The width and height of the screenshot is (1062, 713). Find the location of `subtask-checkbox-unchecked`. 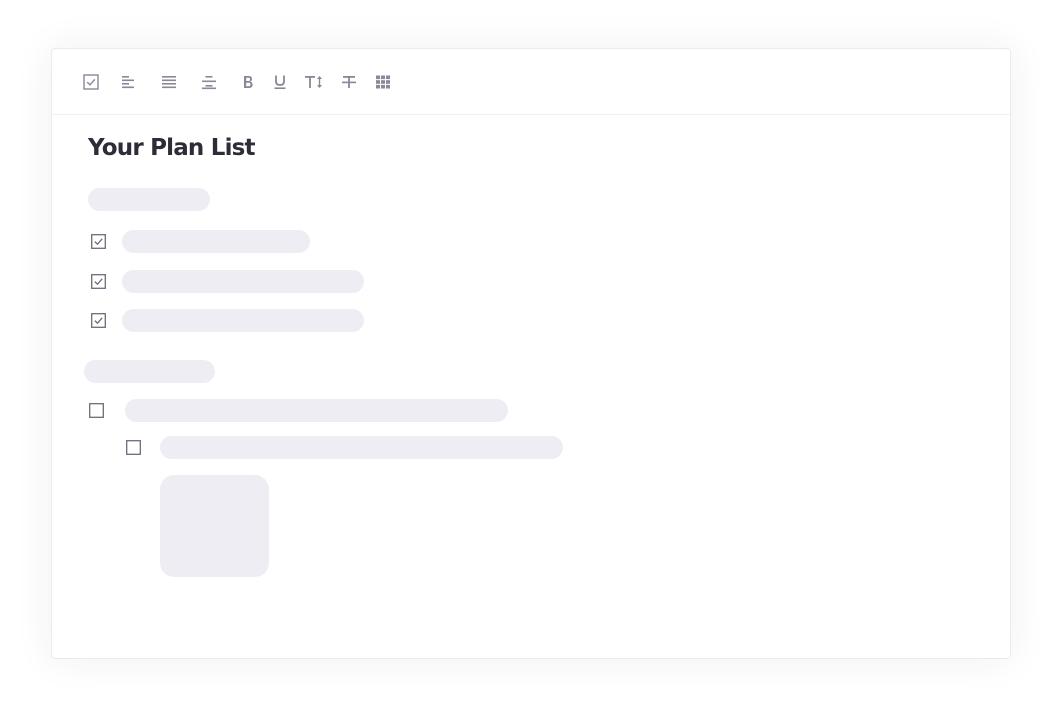

subtask-checkbox-unchecked is located at coordinates (133, 447).